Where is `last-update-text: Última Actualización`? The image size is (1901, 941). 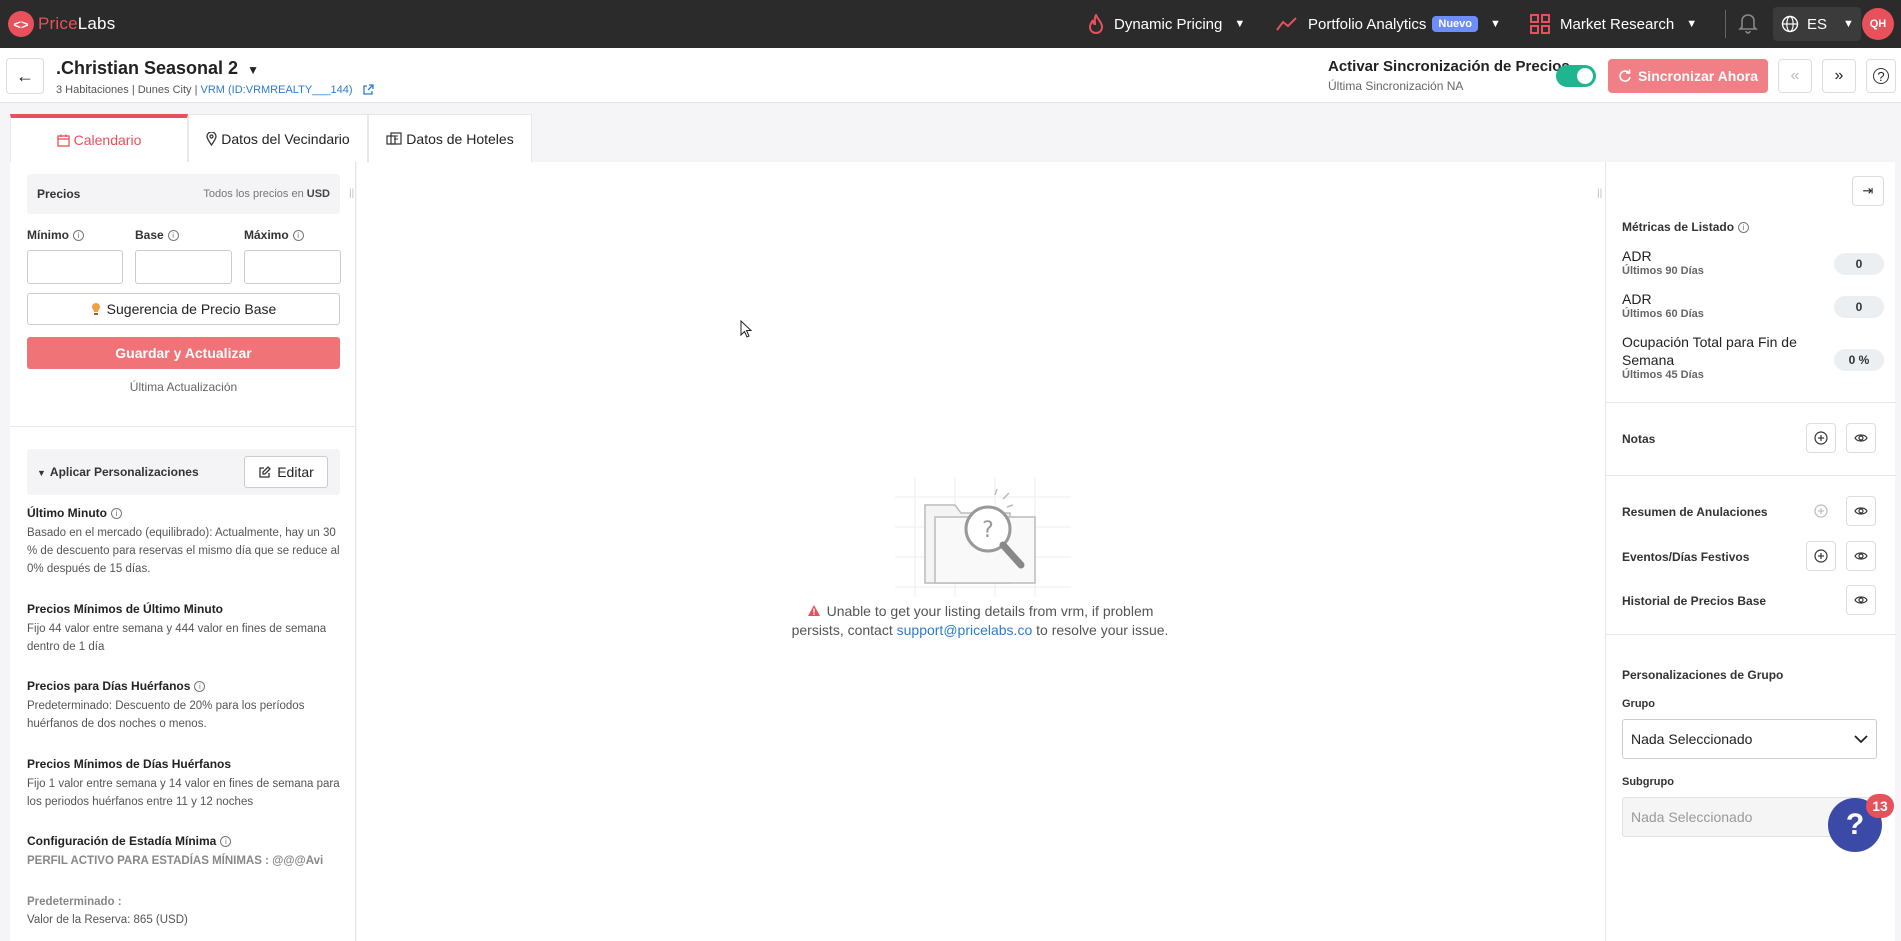
last-update-text: Última Actualización is located at coordinates (183, 387).